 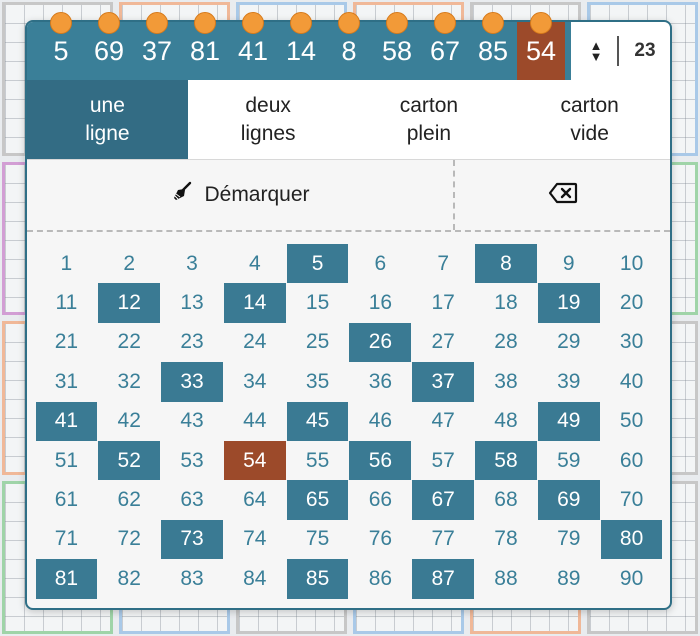 What do you see at coordinates (569, 263) in the screenshot?
I see `board-number: 9` at bounding box center [569, 263].